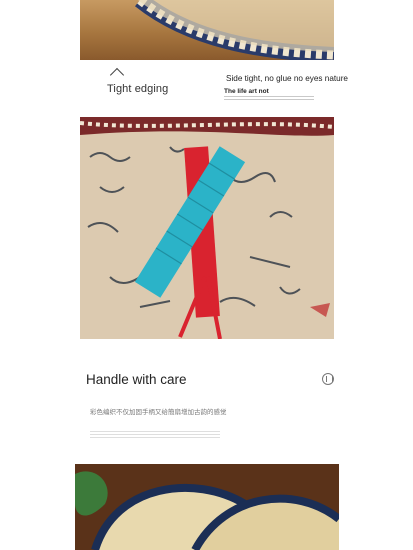  I want to click on fine-print-lines, so click(269, 99).